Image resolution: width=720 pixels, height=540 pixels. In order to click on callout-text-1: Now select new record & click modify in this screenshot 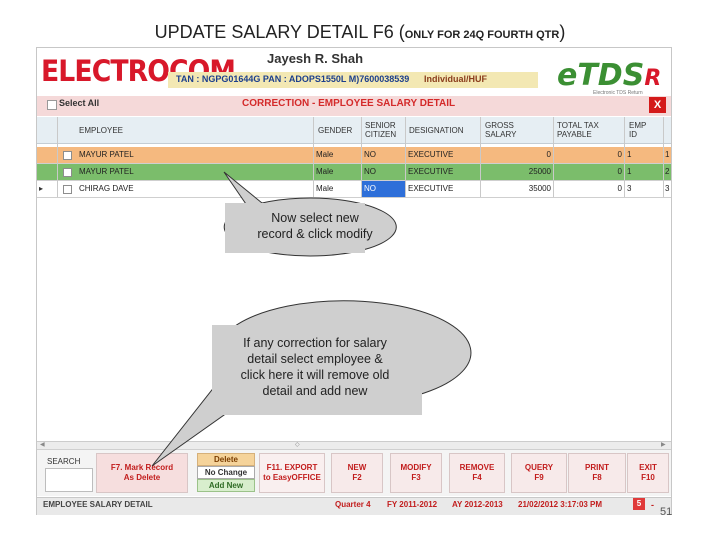, I will do `click(315, 226)`.